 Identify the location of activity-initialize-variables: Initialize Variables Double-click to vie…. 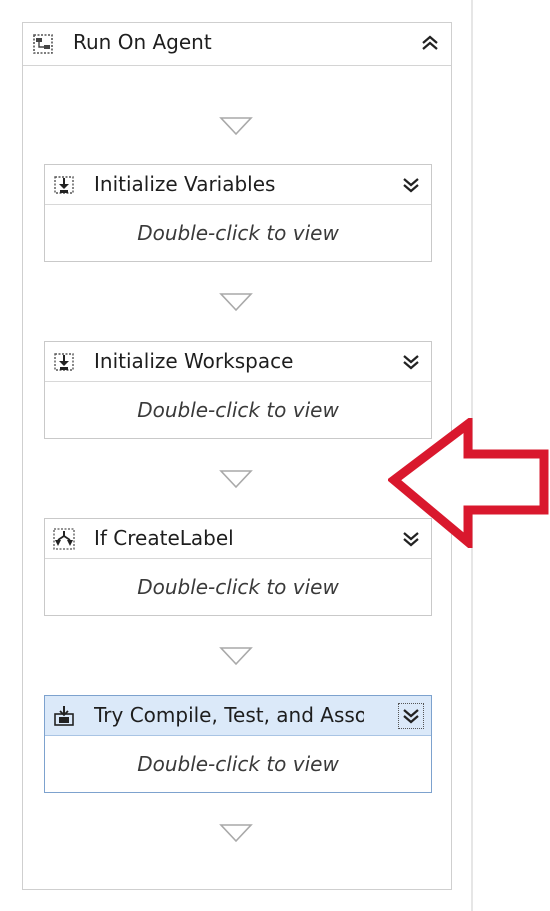
(238, 213).